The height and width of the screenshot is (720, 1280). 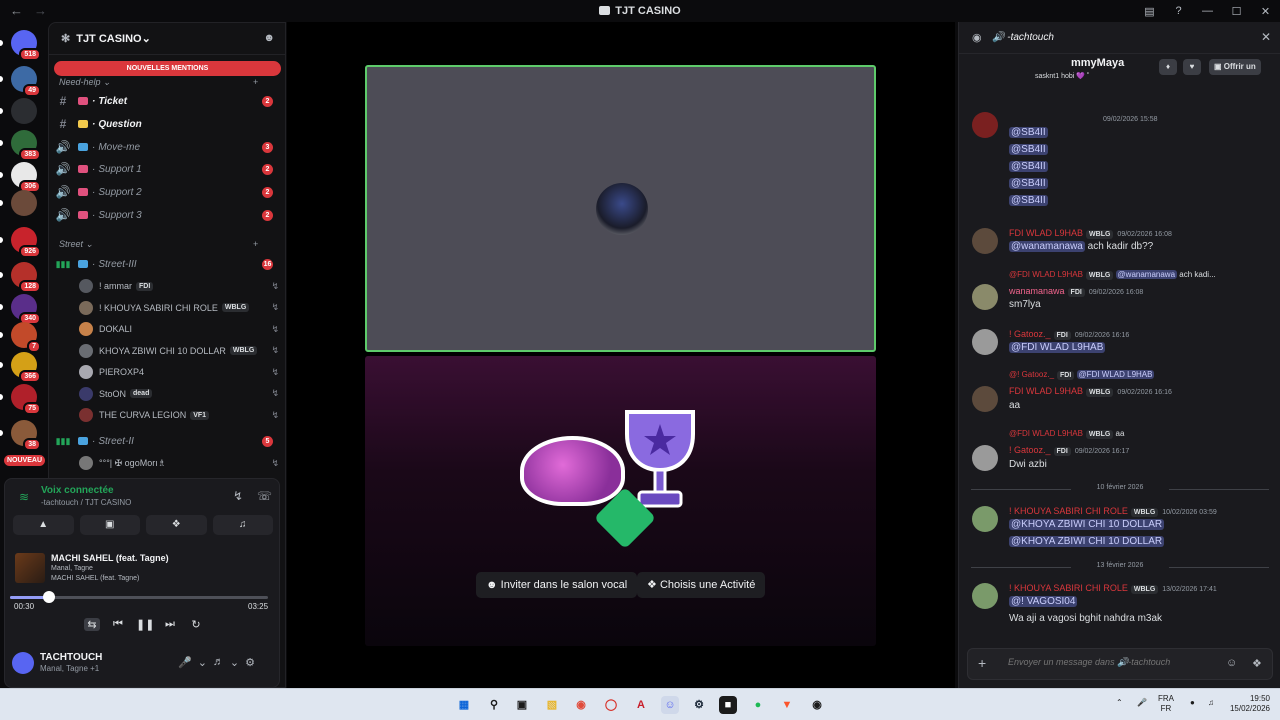 What do you see at coordinates (1057, 347) in the screenshot?
I see `user-mention: @FDI WLAD L9HAB` at bounding box center [1057, 347].